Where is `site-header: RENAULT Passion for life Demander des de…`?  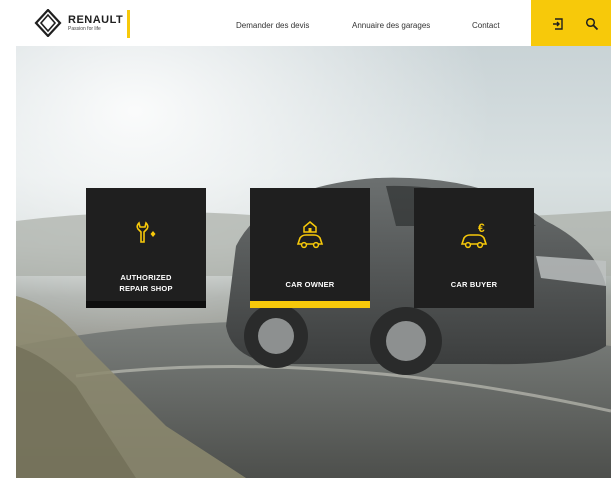 site-header: RENAULT Passion for life Demander des de… is located at coordinates (305, 23).